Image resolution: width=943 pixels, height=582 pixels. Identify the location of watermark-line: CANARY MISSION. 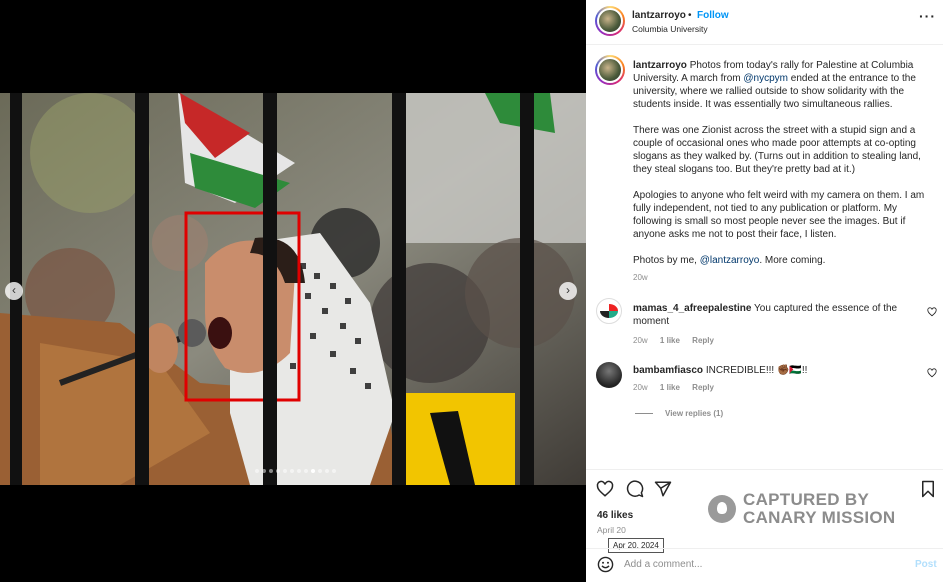
(819, 517).